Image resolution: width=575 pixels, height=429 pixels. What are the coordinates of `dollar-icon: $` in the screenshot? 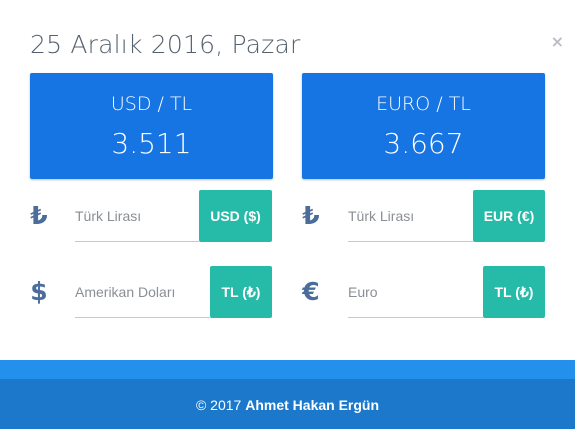 It's located at (39, 291).